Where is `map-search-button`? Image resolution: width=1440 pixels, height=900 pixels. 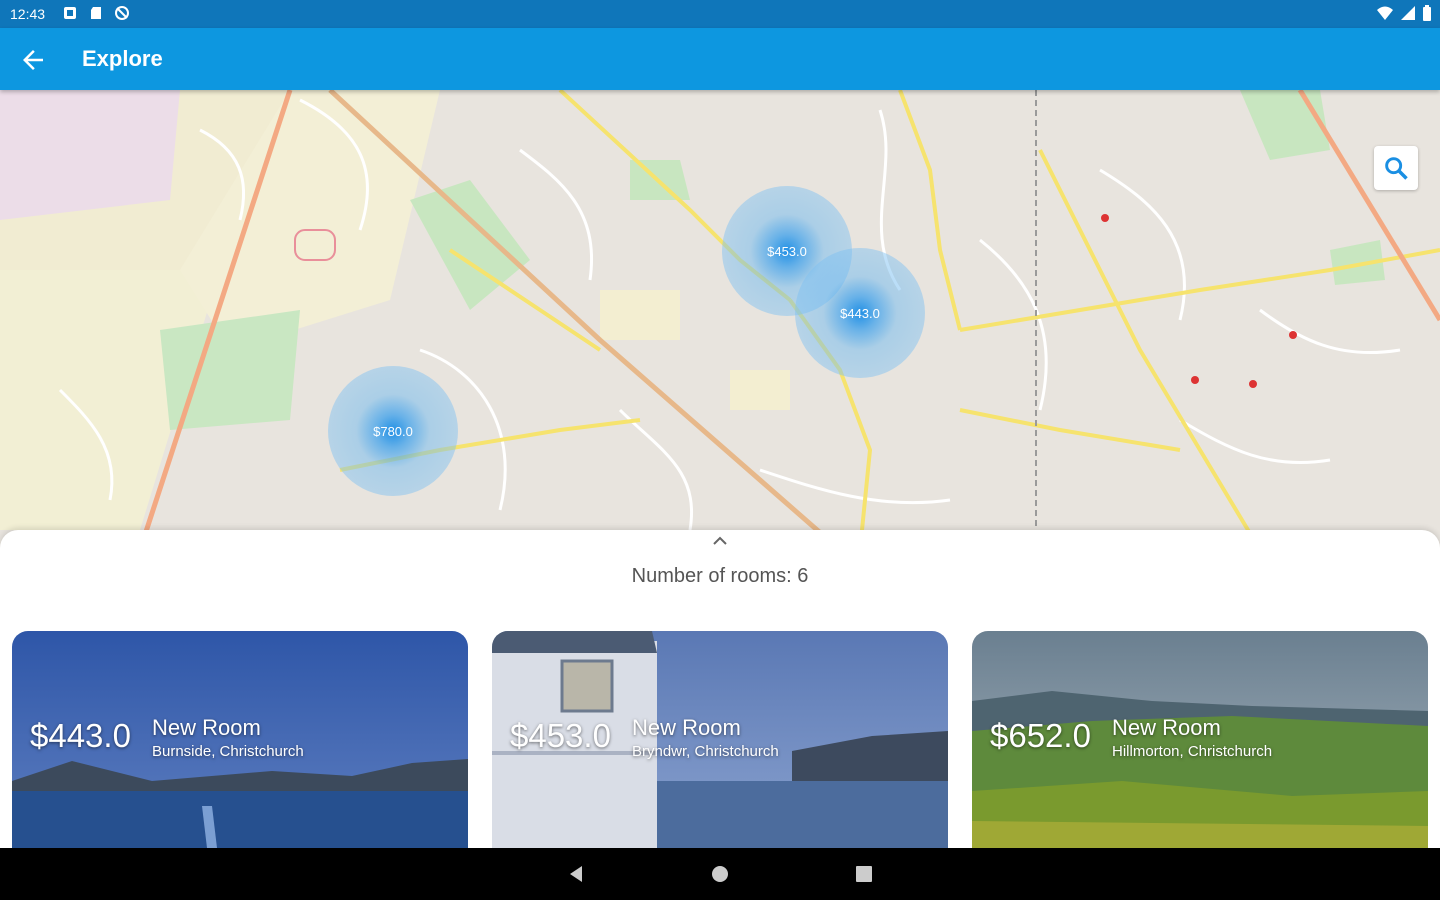
map-search-button is located at coordinates (1396, 168).